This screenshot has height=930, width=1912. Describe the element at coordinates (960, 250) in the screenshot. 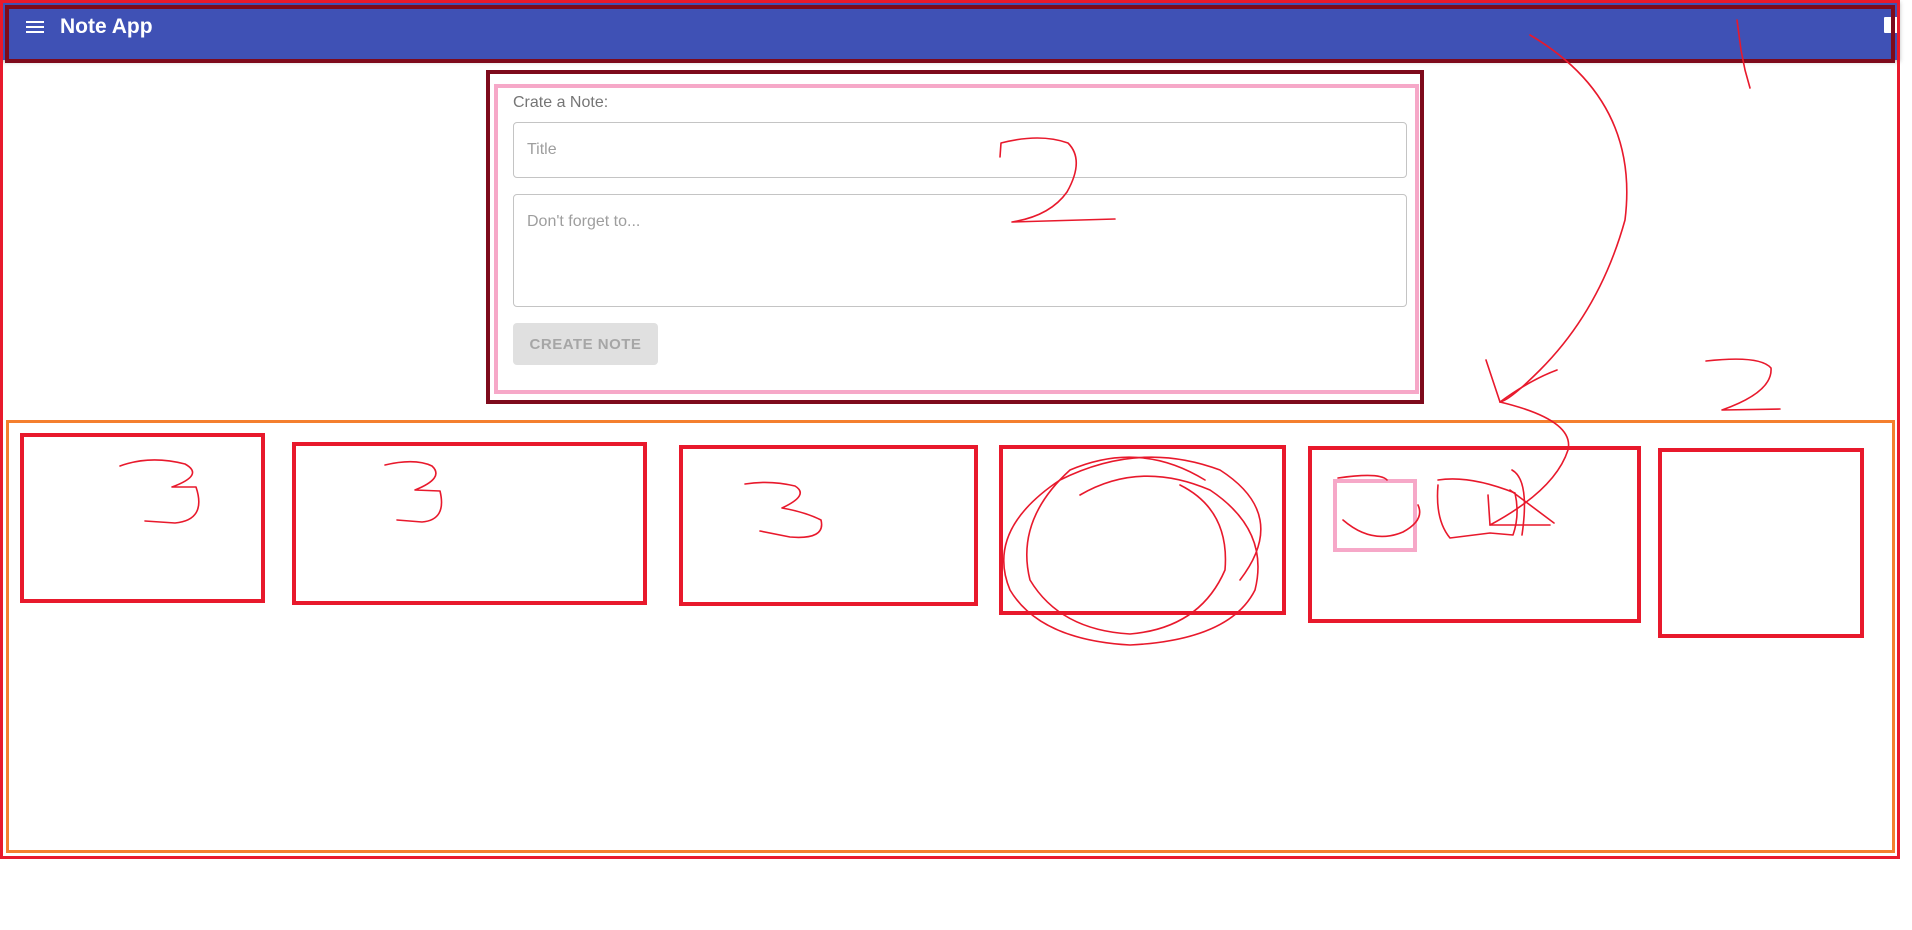

I see `note-body-input` at that location.